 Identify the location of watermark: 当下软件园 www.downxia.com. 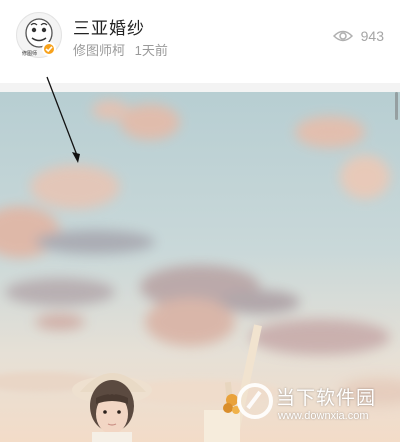
(311, 405).